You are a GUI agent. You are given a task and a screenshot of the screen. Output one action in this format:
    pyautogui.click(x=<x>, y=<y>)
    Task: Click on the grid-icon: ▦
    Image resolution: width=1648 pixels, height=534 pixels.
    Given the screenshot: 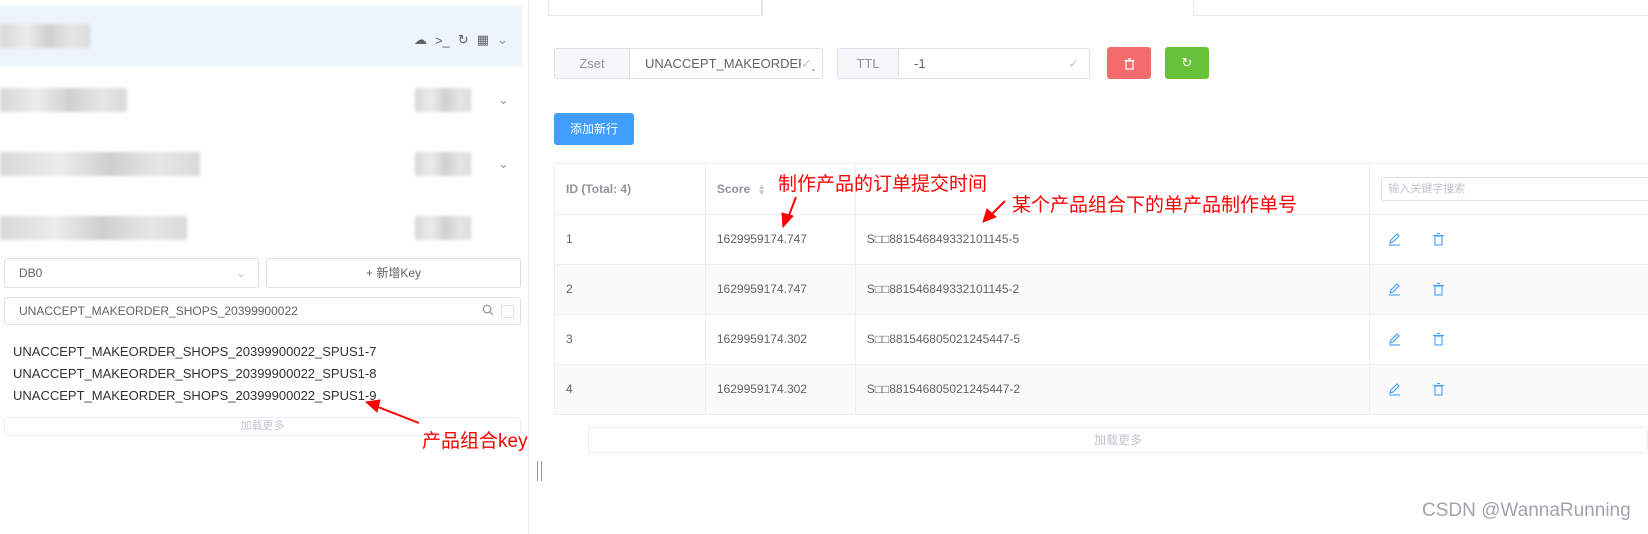 What is the action you would take?
    pyautogui.click(x=483, y=40)
    